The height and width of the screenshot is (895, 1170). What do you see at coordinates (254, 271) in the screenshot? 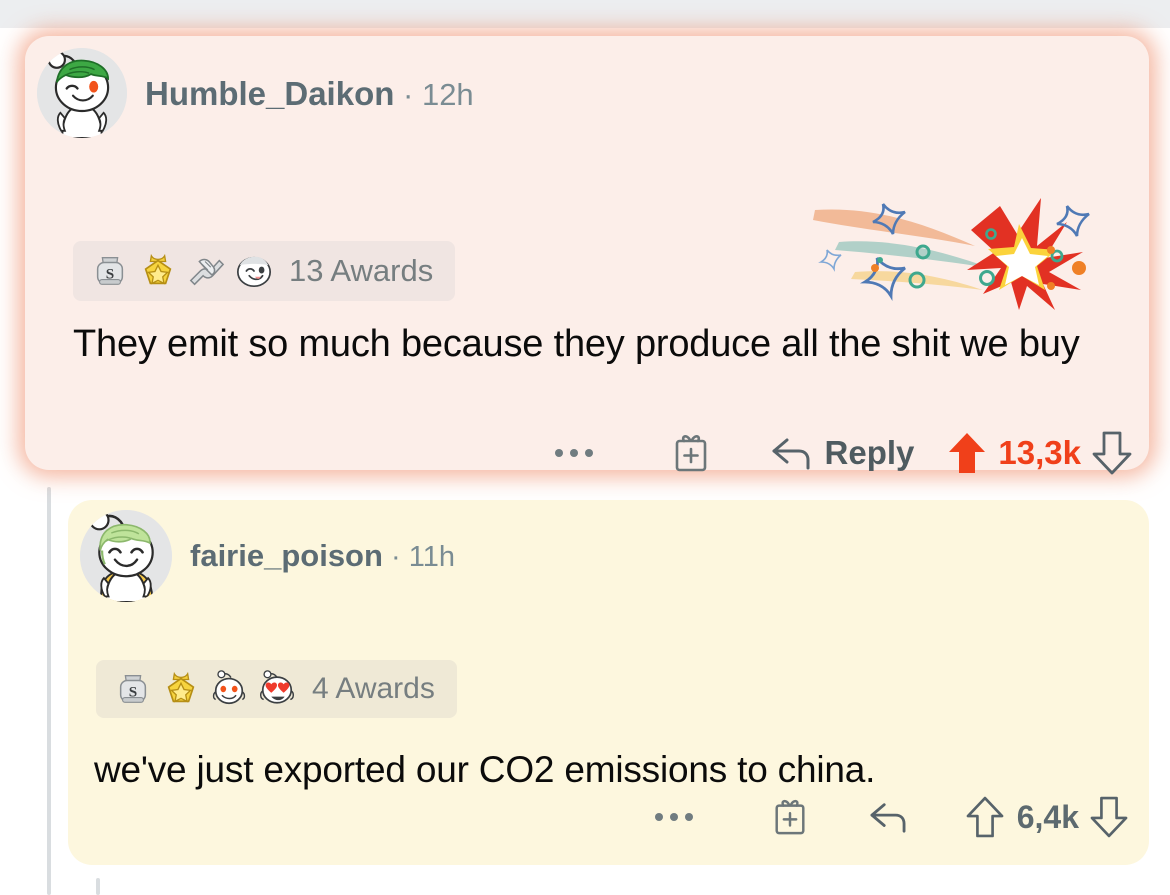
I see `snoo-smirk-award-icon` at bounding box center [254, 271].